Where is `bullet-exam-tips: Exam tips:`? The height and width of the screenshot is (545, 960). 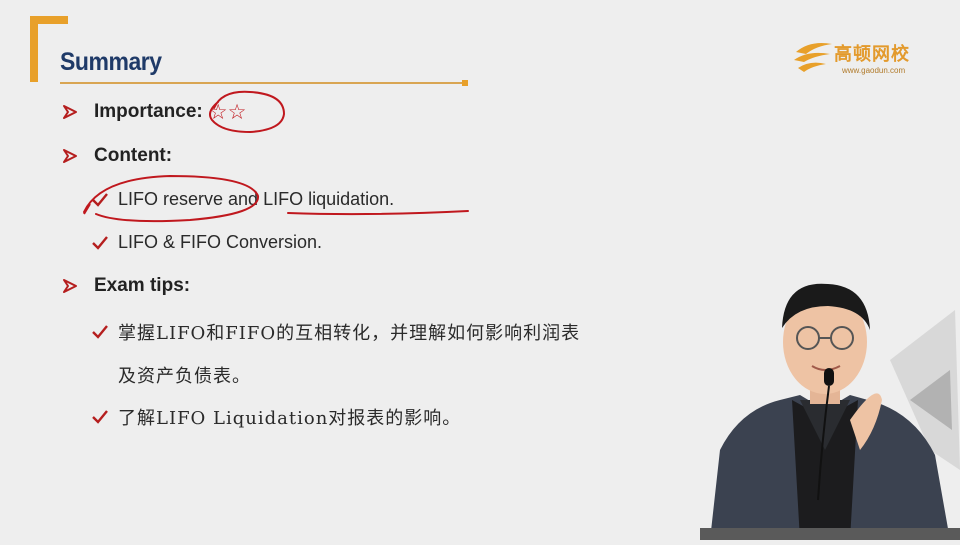
bullet-exam-tips: Exam tips: is located at coordinates (126, 286).